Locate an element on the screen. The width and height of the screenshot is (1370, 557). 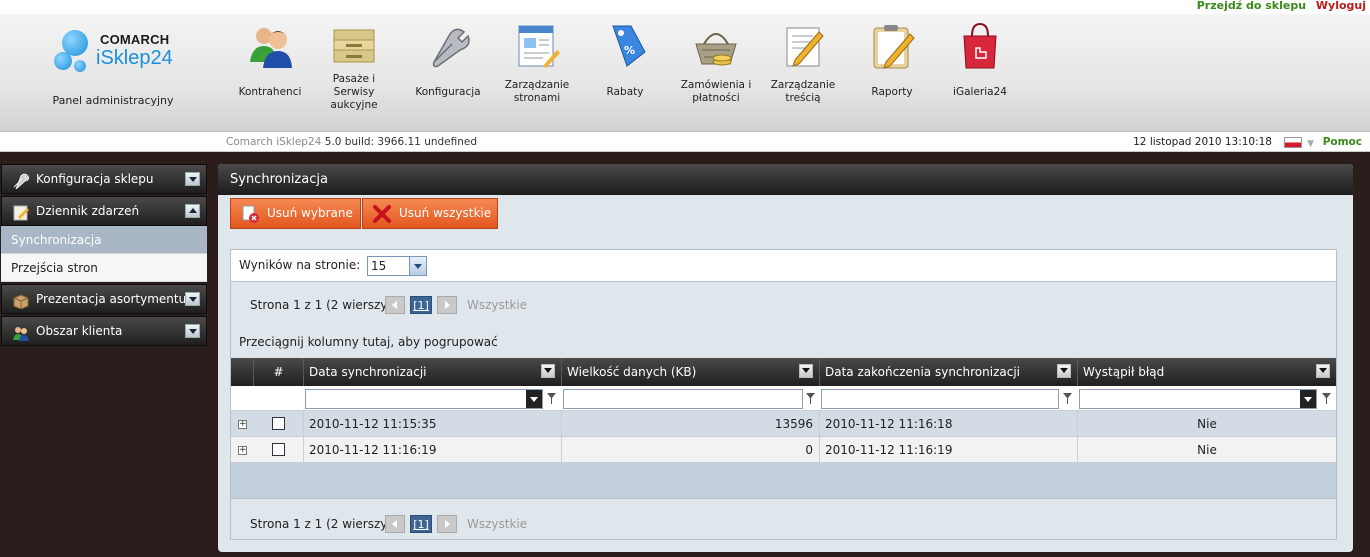
nav-label: Zarządzanie stronami is located at coordinates (537, 91).